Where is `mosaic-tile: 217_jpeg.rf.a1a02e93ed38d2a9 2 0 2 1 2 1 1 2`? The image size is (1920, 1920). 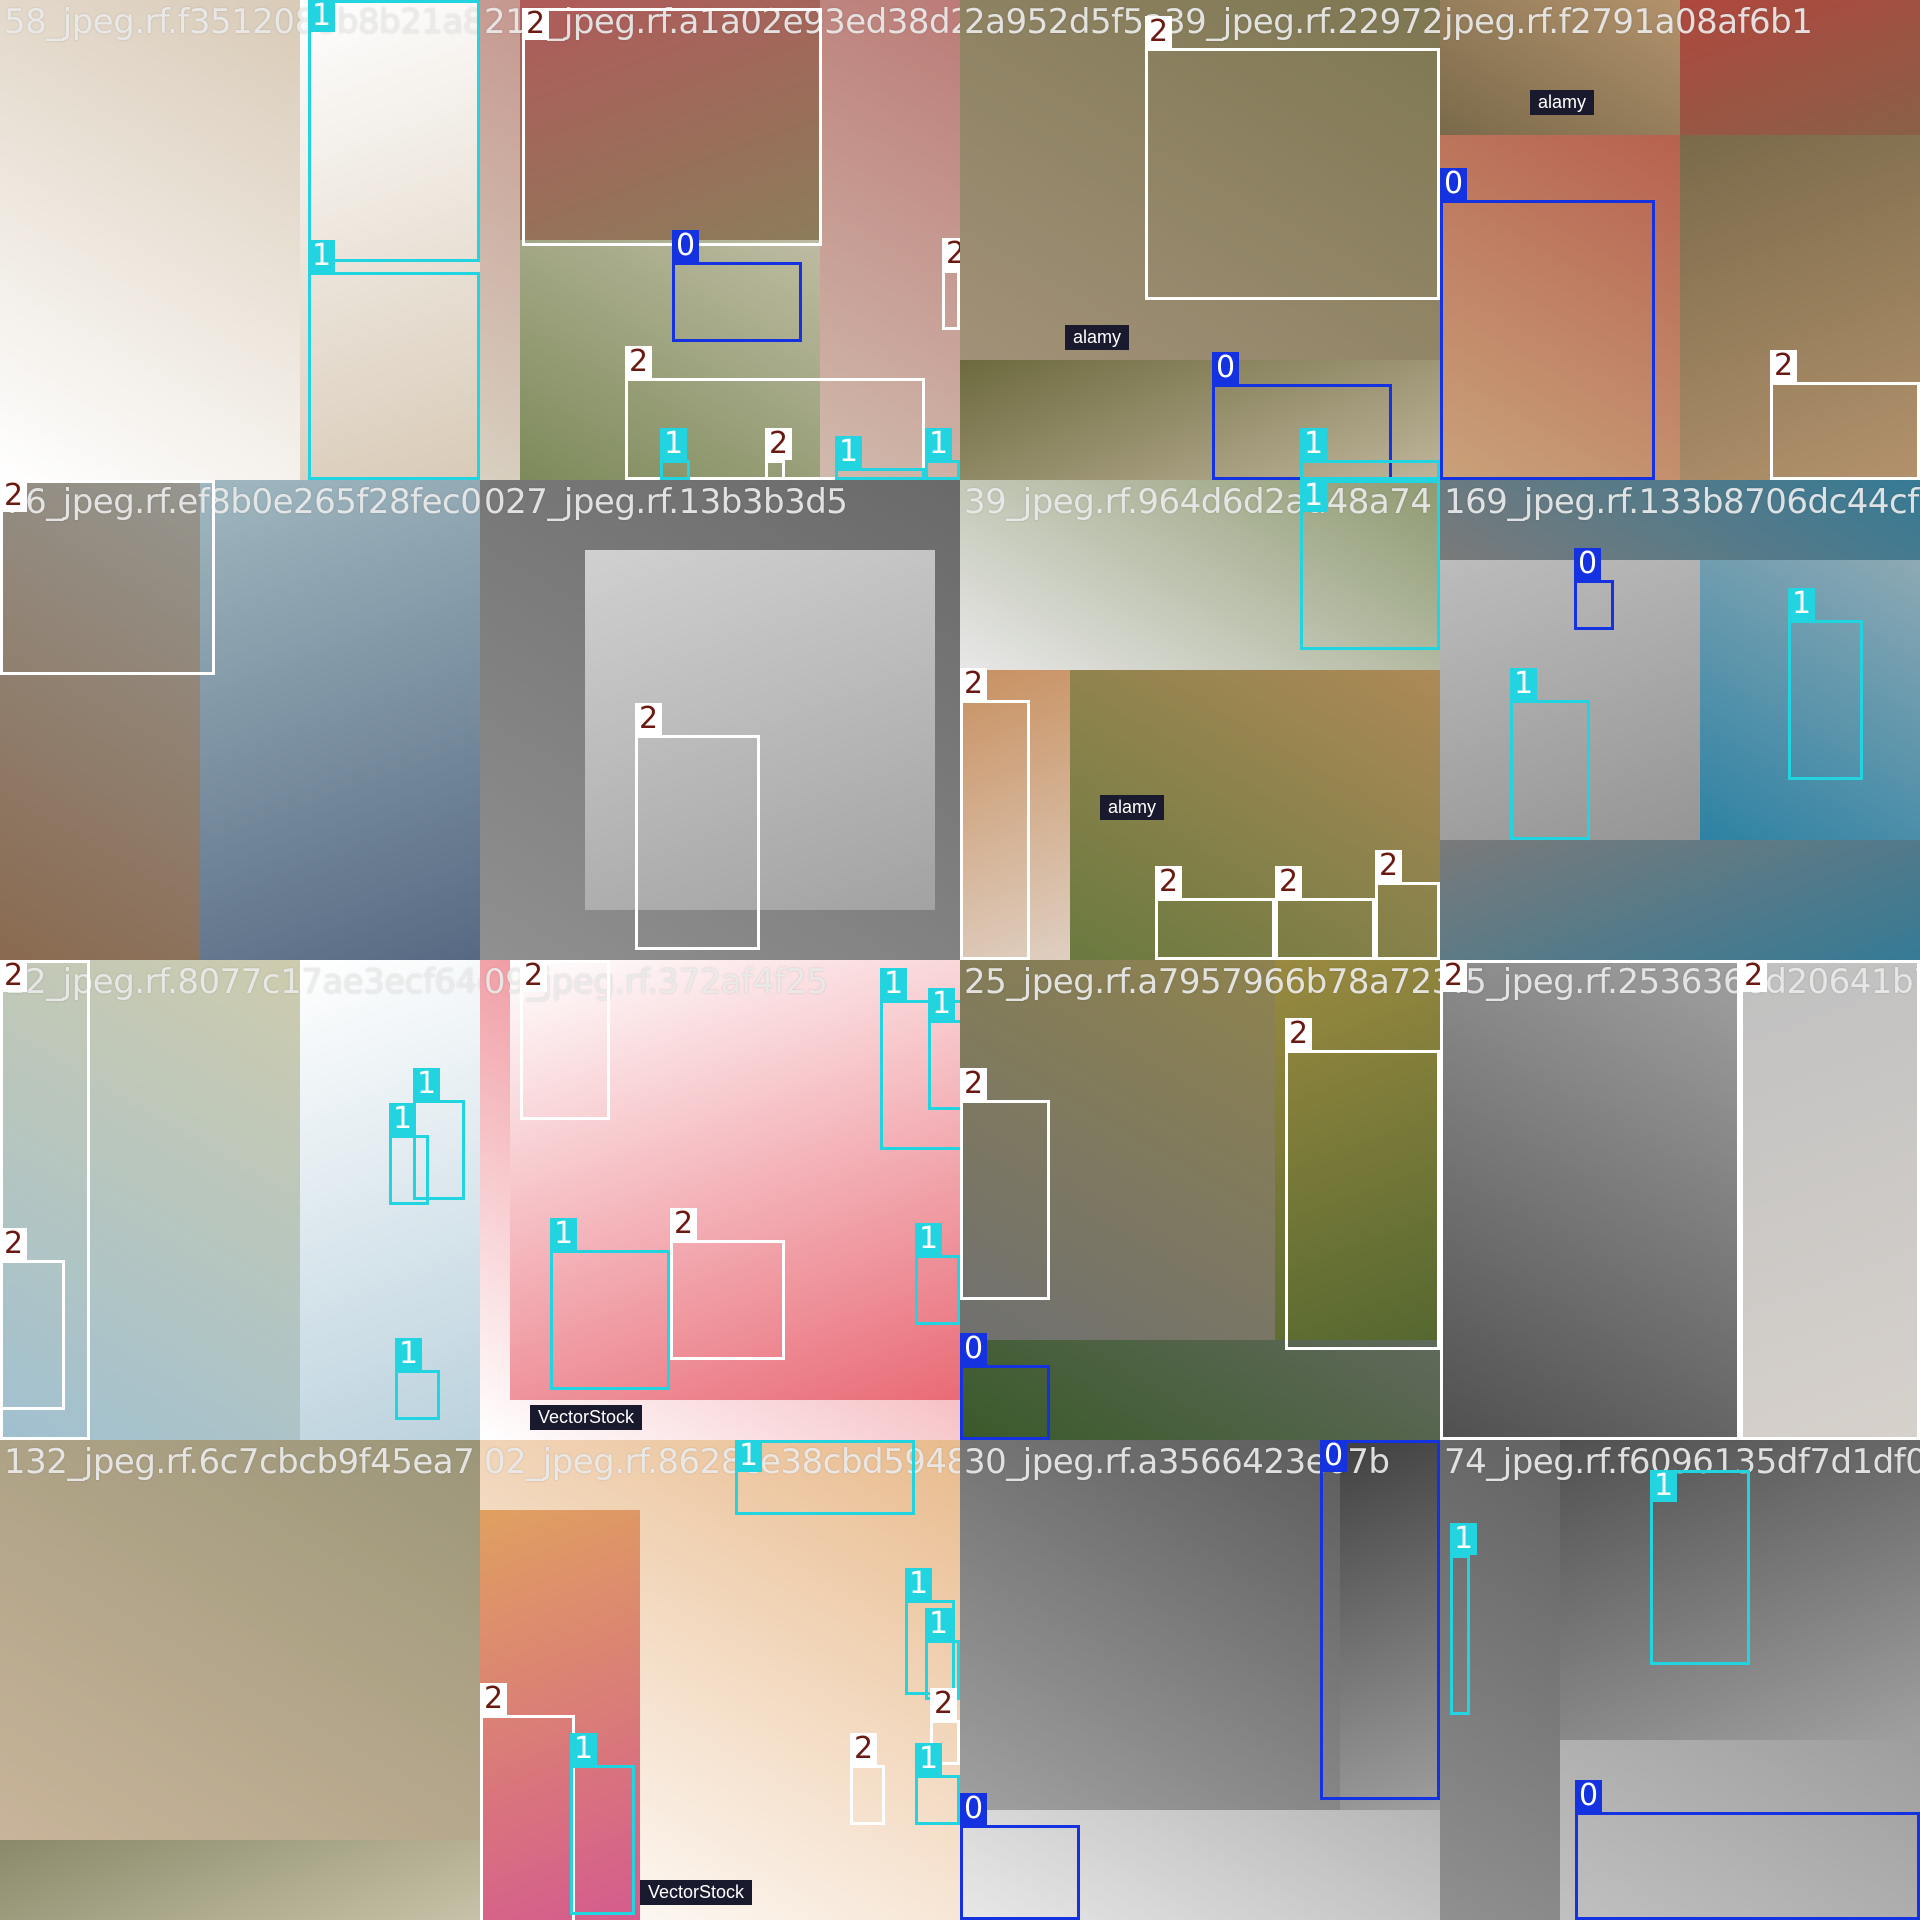 mosaic-tile: 217_jpeg.rf.a1a02e93ed38d2a9 2 0 2 1 2 1 1 2 is located at coordinates (720, 240).